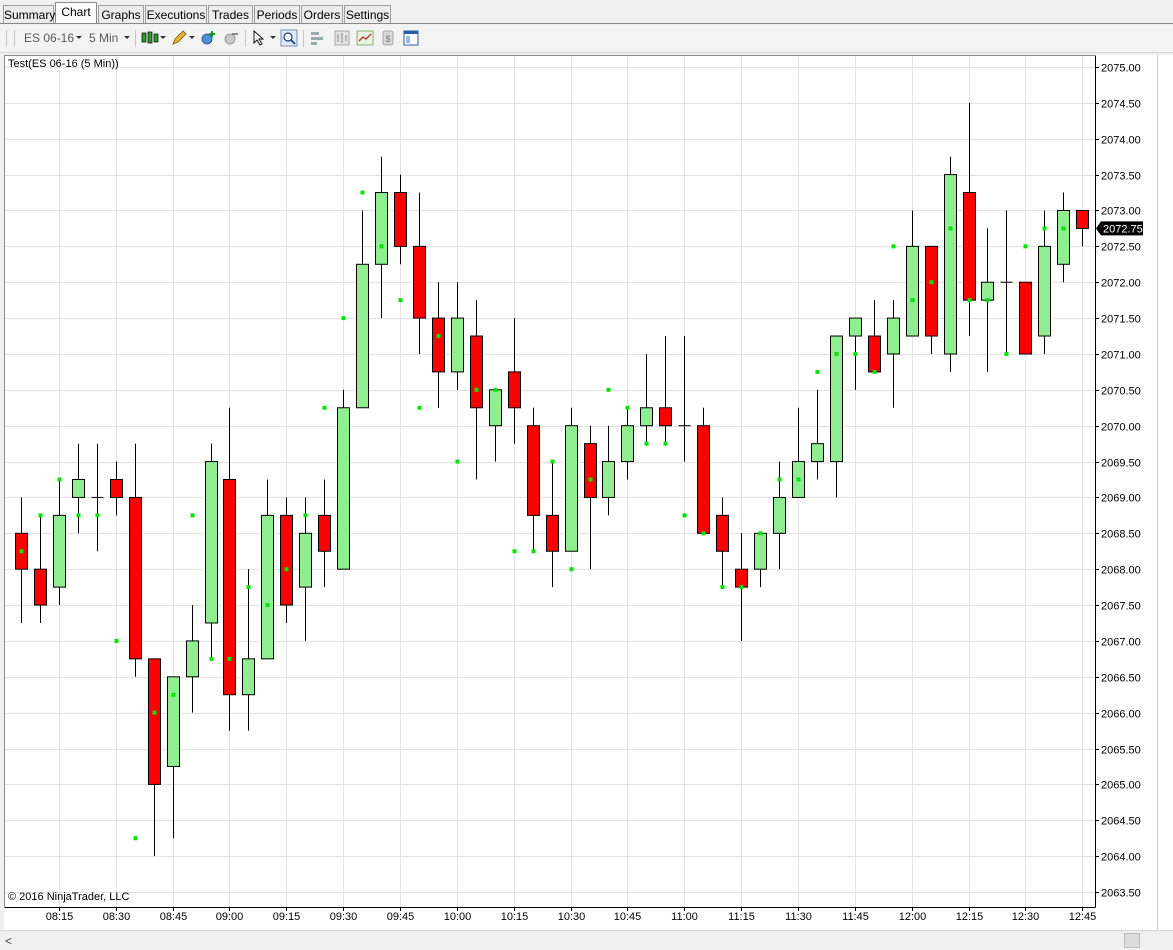 The image size is (1173, 950). I want to click on x-tick-label: 08:45, so click(174, 917).